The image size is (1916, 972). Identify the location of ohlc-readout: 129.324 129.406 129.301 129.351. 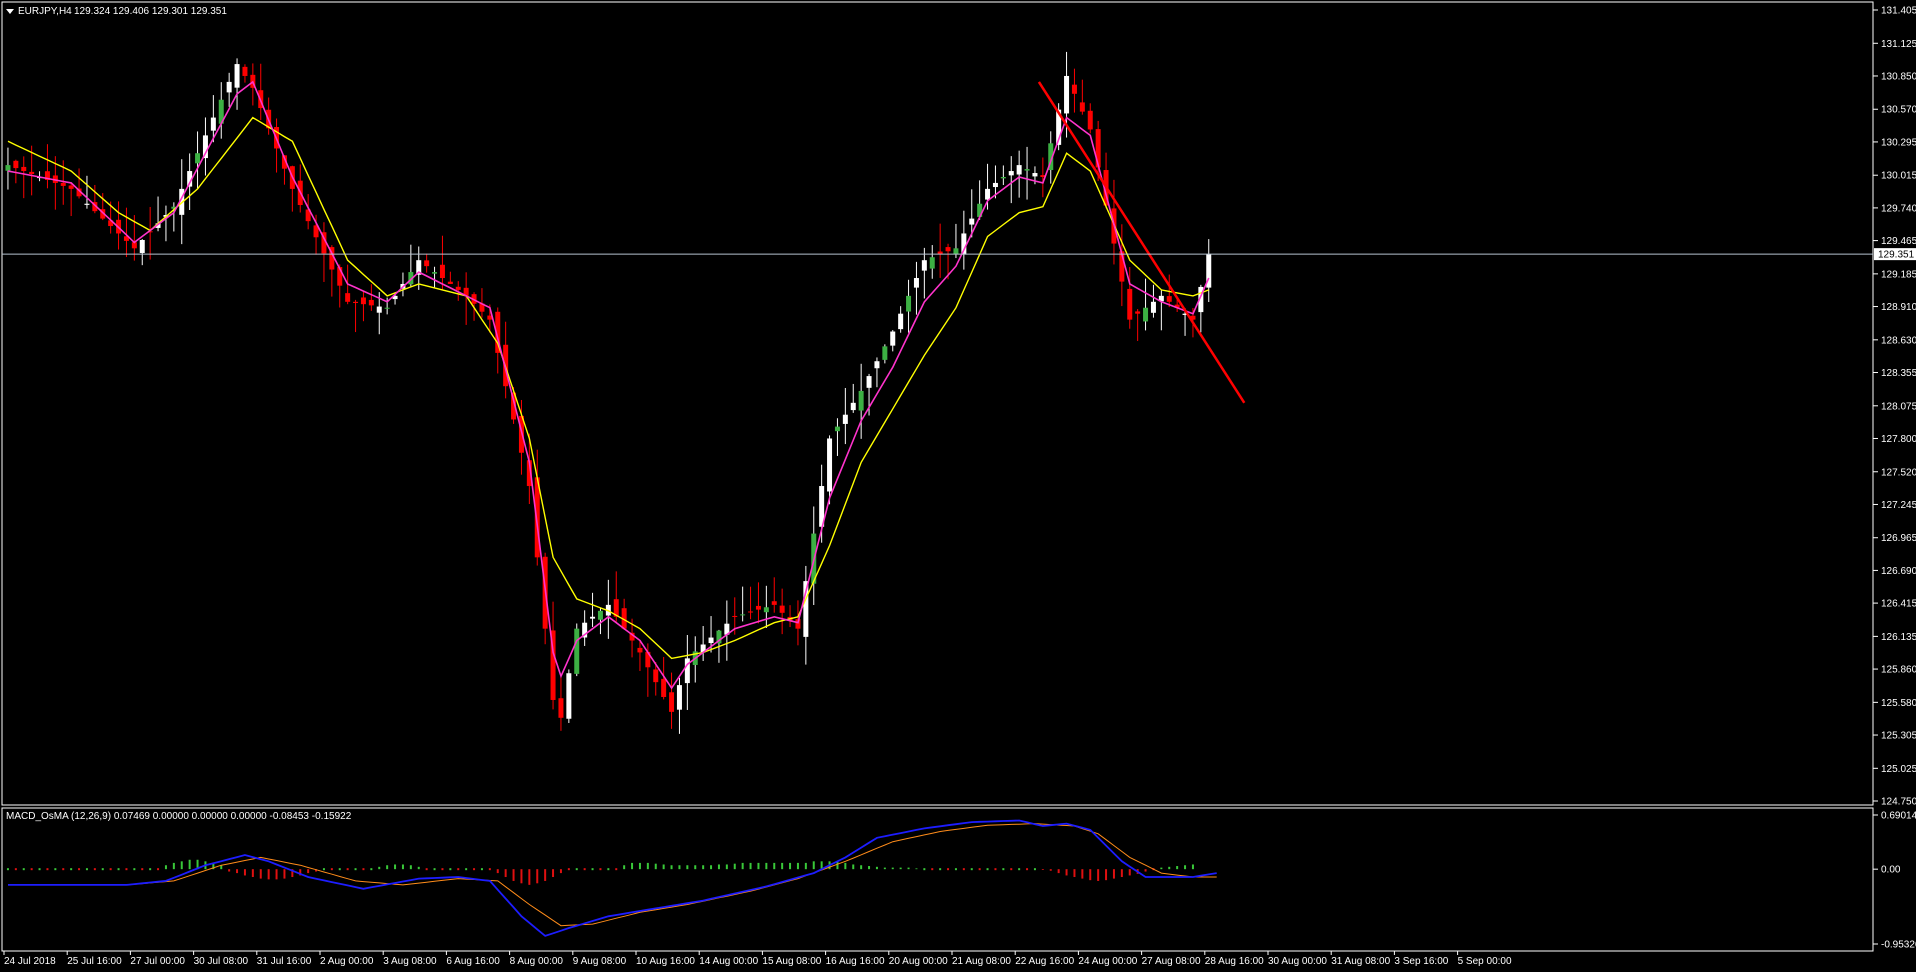
(150, 11).